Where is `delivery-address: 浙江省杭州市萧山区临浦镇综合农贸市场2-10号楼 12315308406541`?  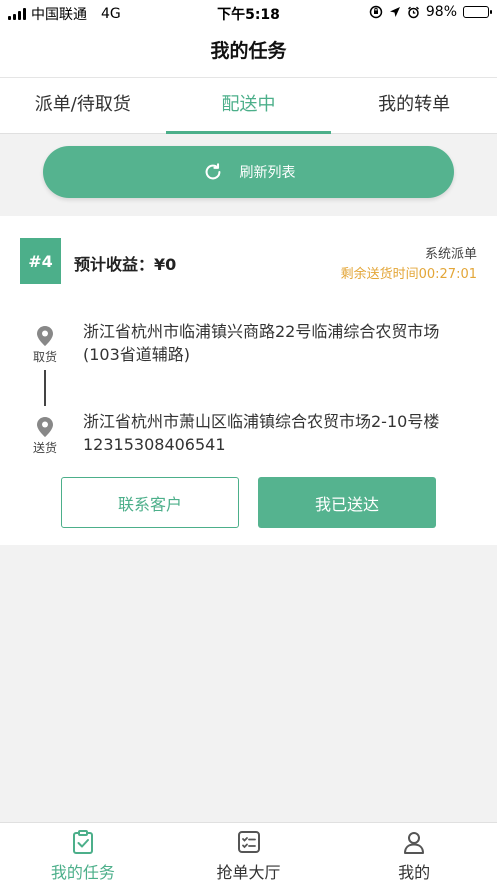
delivery-address: 浙江省杭州市萧山区临浦镇综合农贸市场2-10号楼 12315308406541 is located at coordinates (283, 433).